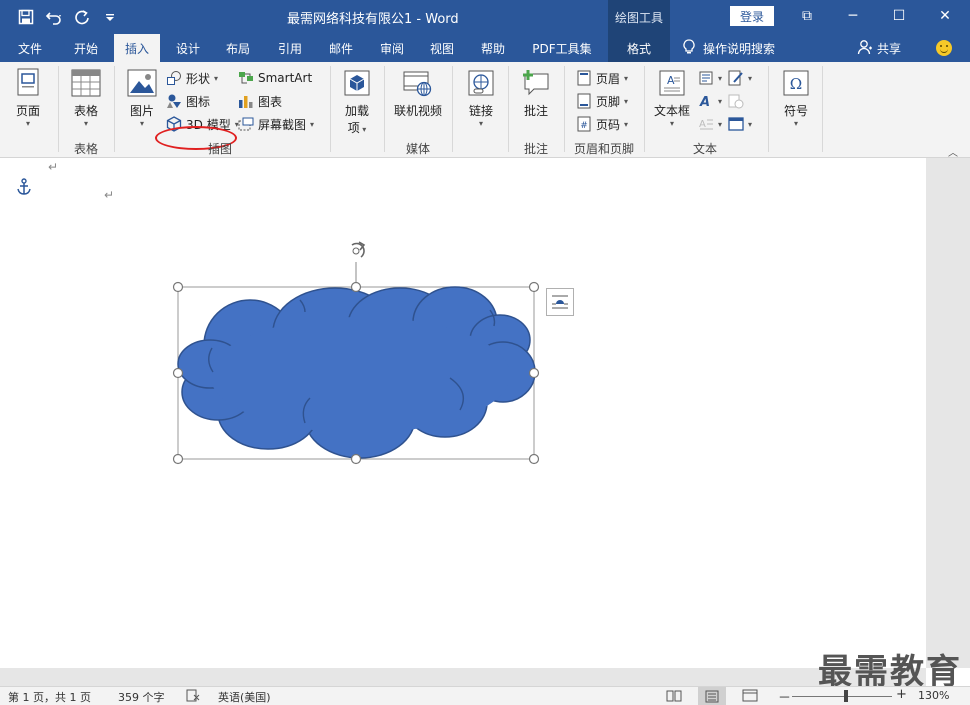 This screenshot has width=970, height=705. Describe the element at coordinates (188, 48) in the screenshot. I see `tab-design: 设计` at that location.